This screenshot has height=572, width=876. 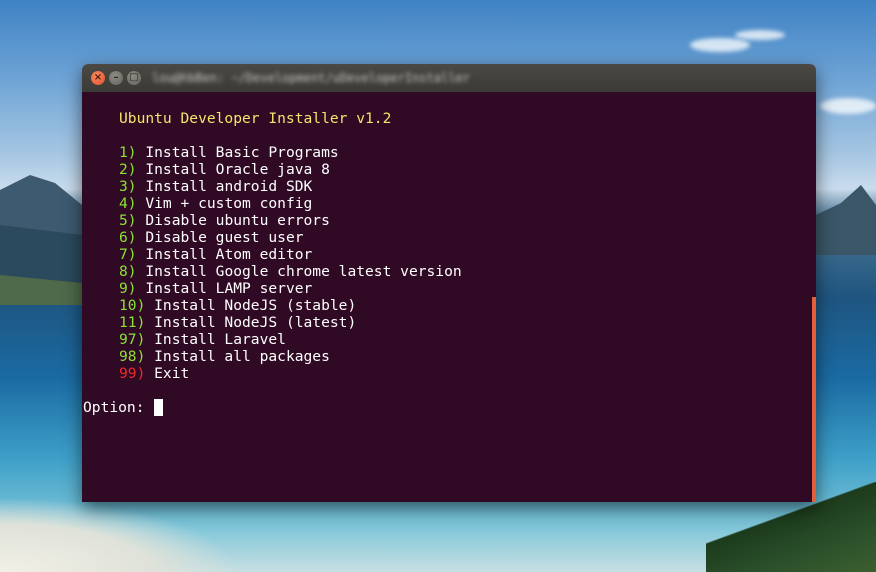 What do you see at coordinates (224, 254) in the screenshot?
I see `menu-item-label: Install Atom editor` at bounding box center [224, 254].